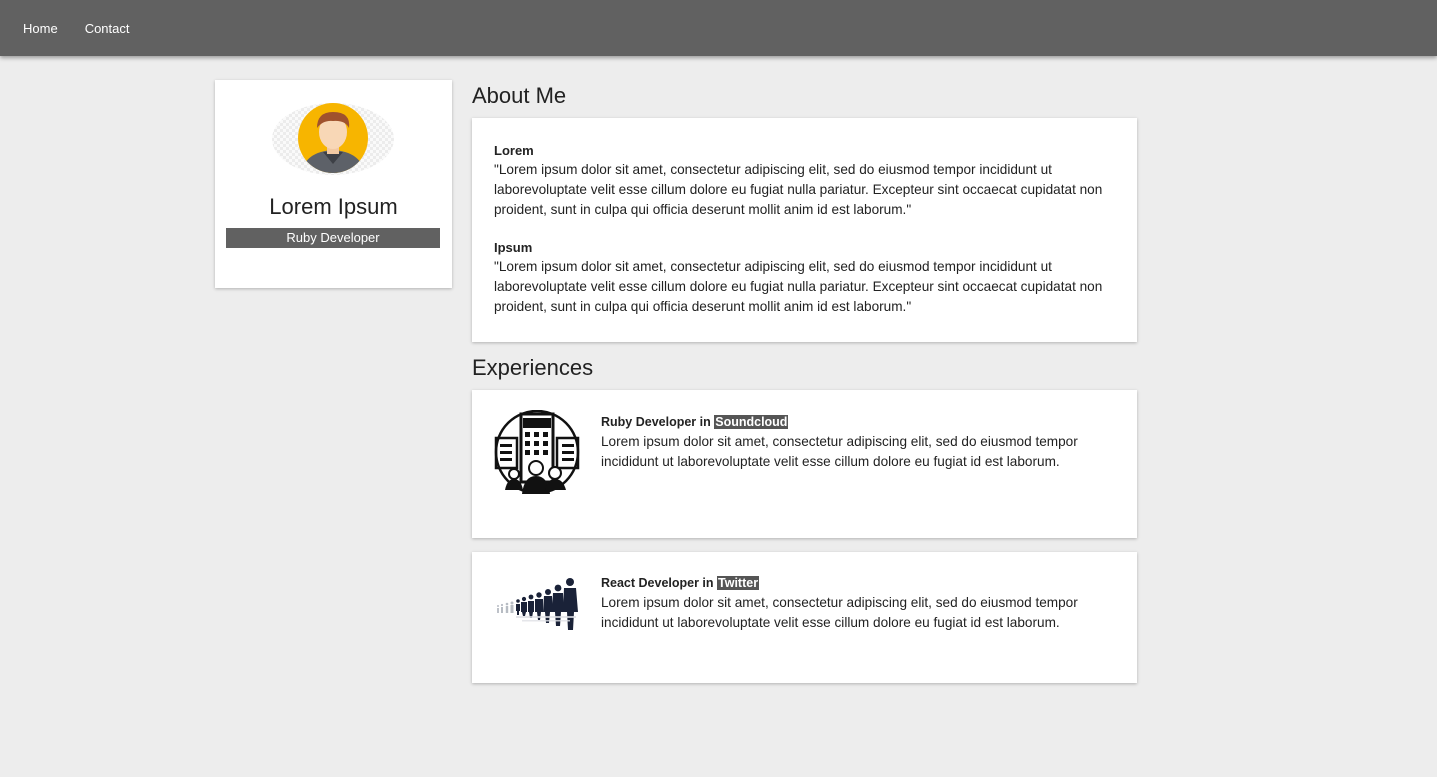 Image resolution: width=1437 pixels, height=777 pixels. What do you see at coordinates (333, 139) in the screenshot?
I see `user-avatar-icon` at bounding box center [333, 139].